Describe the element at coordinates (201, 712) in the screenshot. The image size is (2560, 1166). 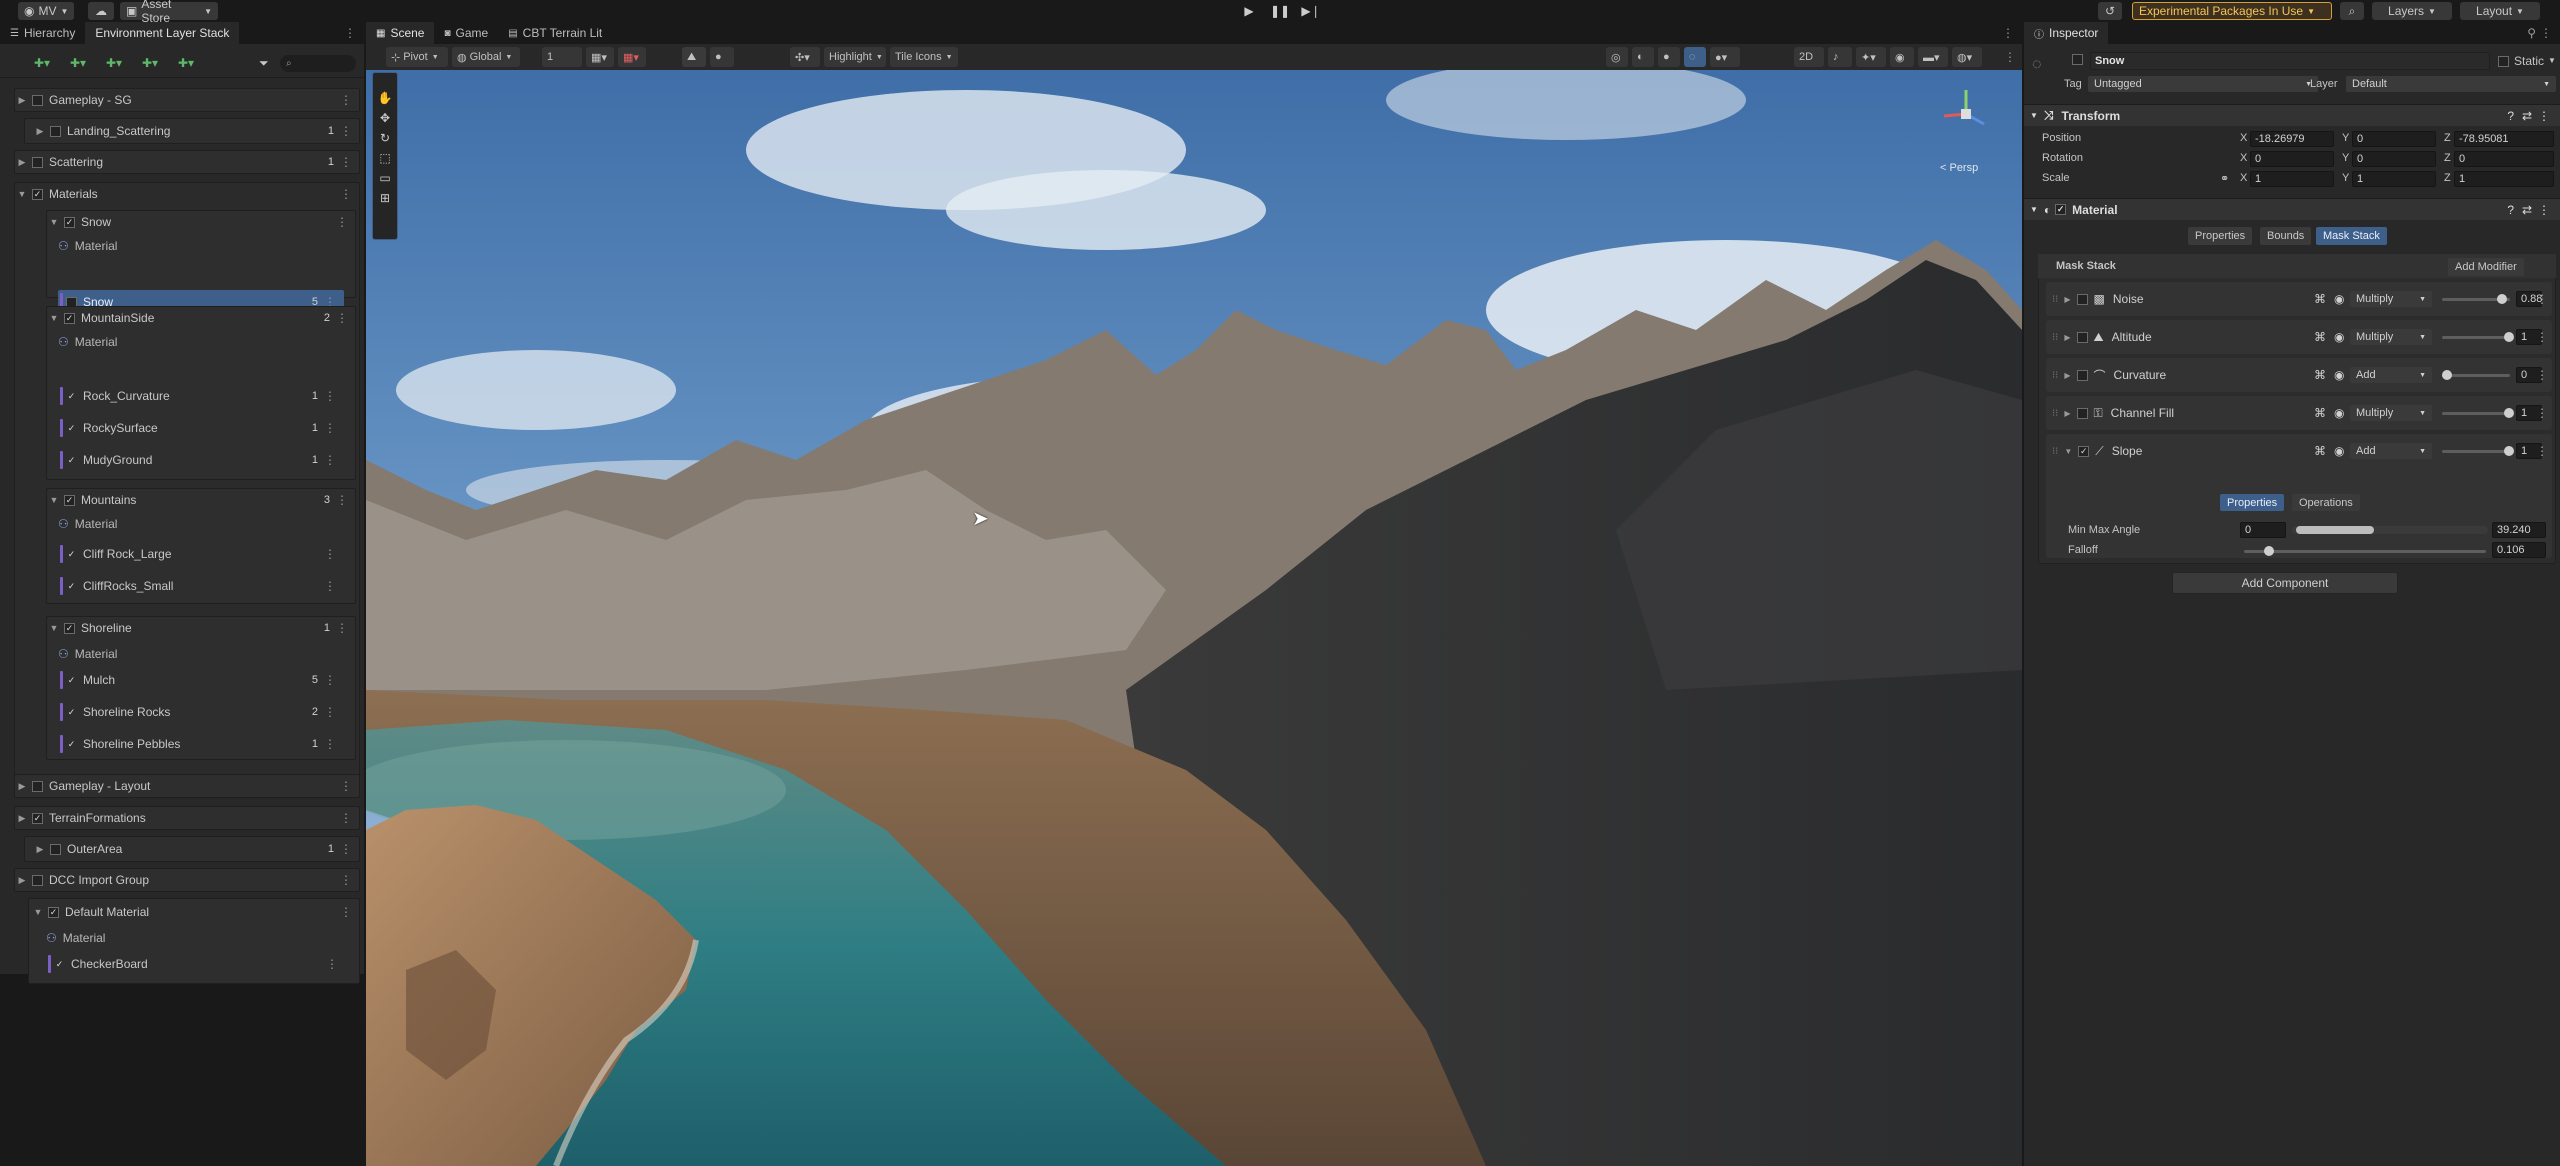
I see `list-item: ✓ Shoreline Rocks 2 ⋮` at that location.